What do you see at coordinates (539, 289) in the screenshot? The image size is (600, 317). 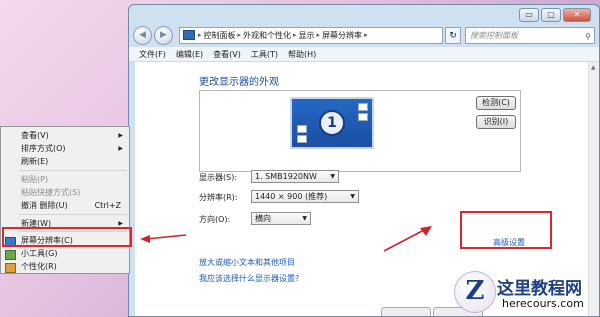 I see `site-name: 这里教程网` at bounding box center [539, 289].